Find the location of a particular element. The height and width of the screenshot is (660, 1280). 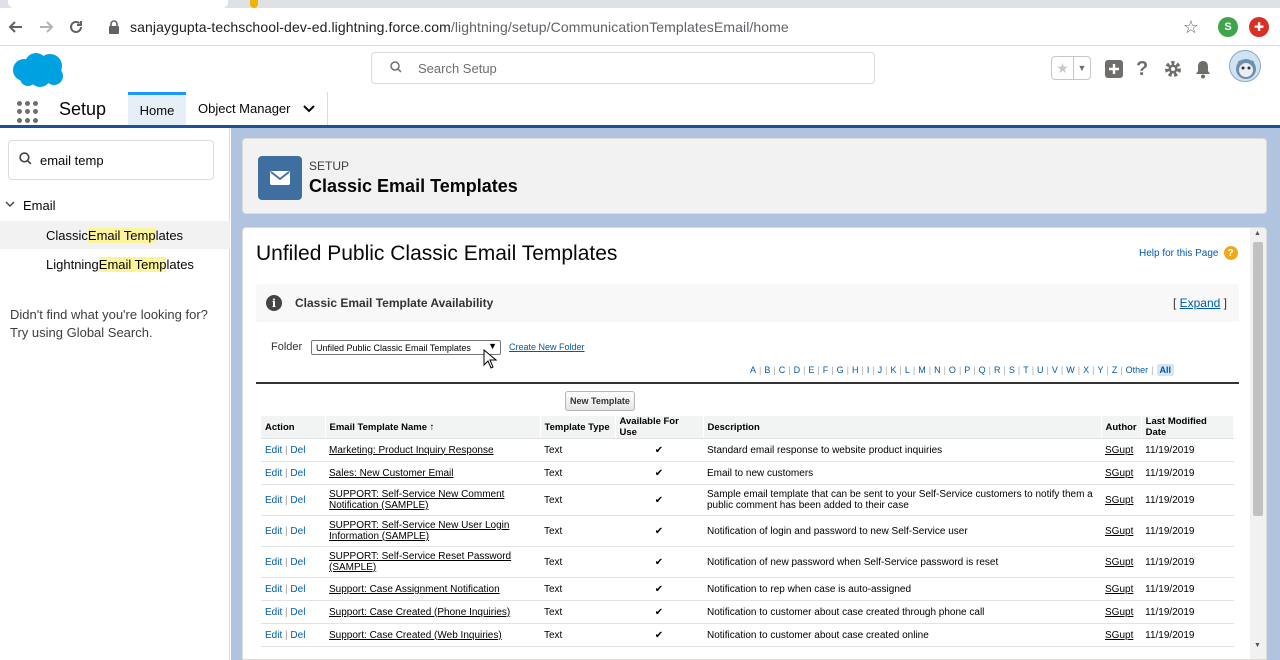

salesforce-logo is located at coordinates (38, 70).